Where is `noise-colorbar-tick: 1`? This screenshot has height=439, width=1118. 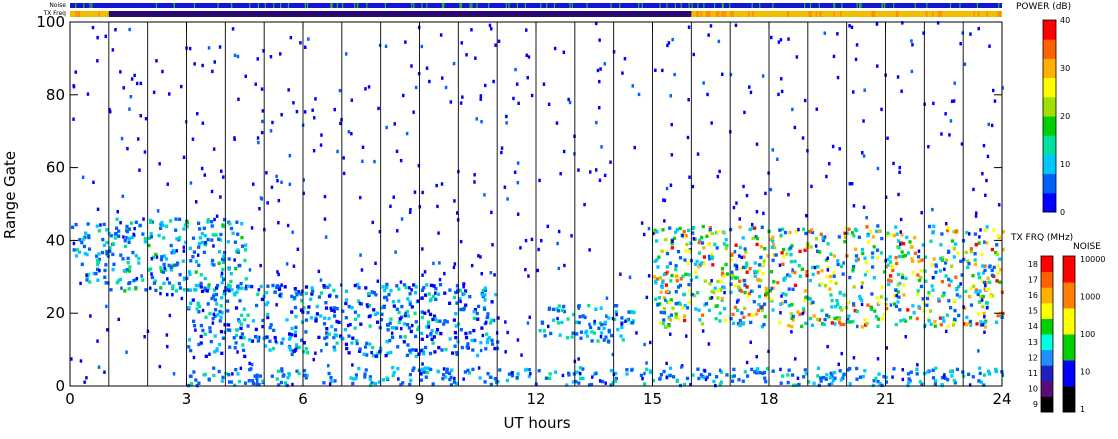 noise-colorbar-tick: 1 is located at coordinates (1082, 409).